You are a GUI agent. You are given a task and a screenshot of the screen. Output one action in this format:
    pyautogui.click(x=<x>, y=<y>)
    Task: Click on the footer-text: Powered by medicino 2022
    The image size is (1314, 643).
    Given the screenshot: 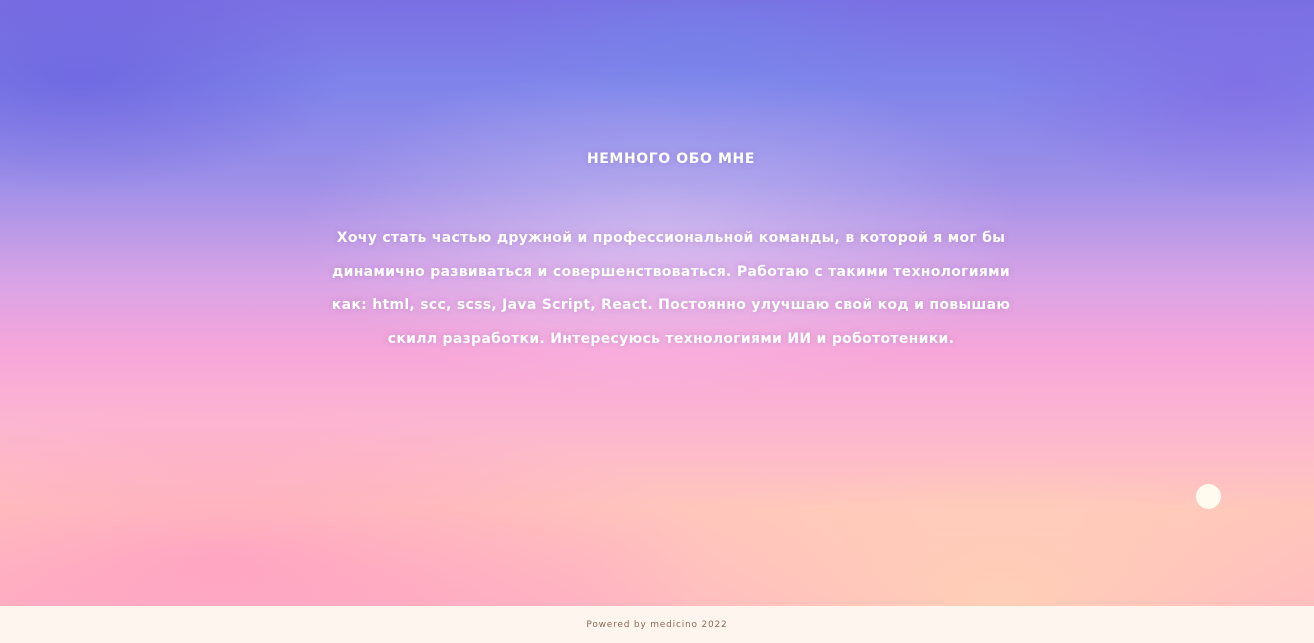 What is the action you would take?
    pyautogui.click(x=657, y=625)
    